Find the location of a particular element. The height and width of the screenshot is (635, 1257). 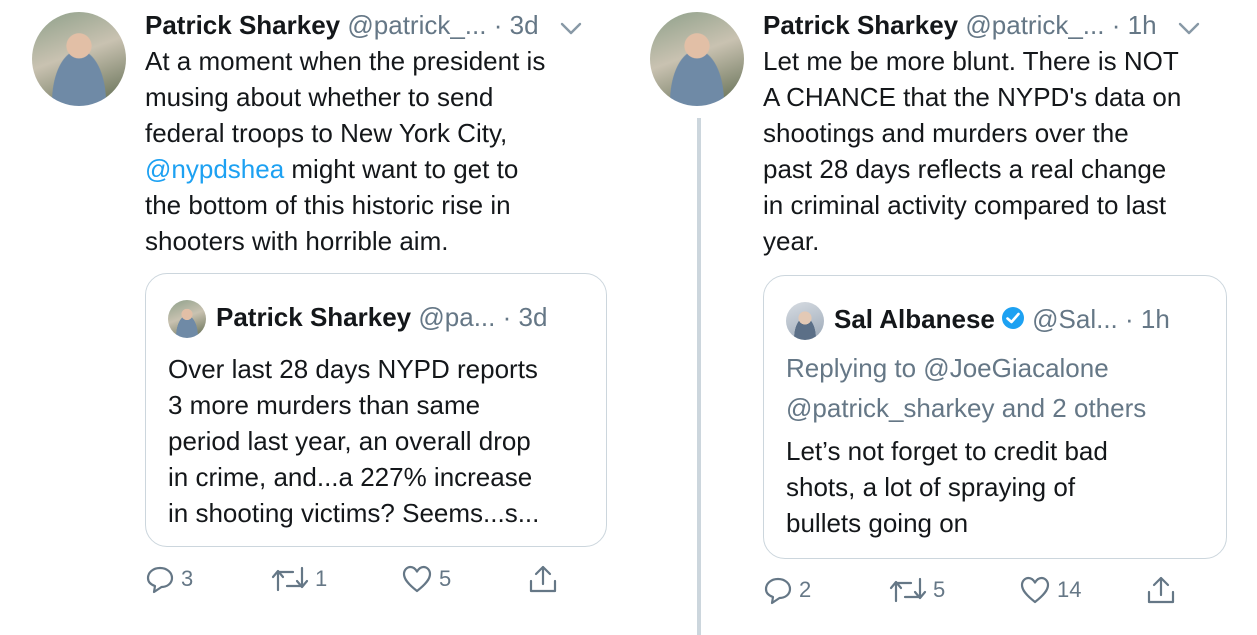

timestamp: 3d is located at coordinates (524, 25).